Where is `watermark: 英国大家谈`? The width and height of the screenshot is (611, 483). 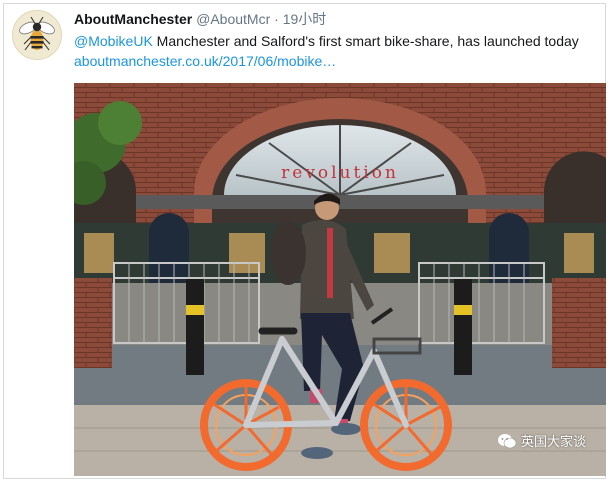
watermark: 英国大家谈 is located at coordinates (541, 440).